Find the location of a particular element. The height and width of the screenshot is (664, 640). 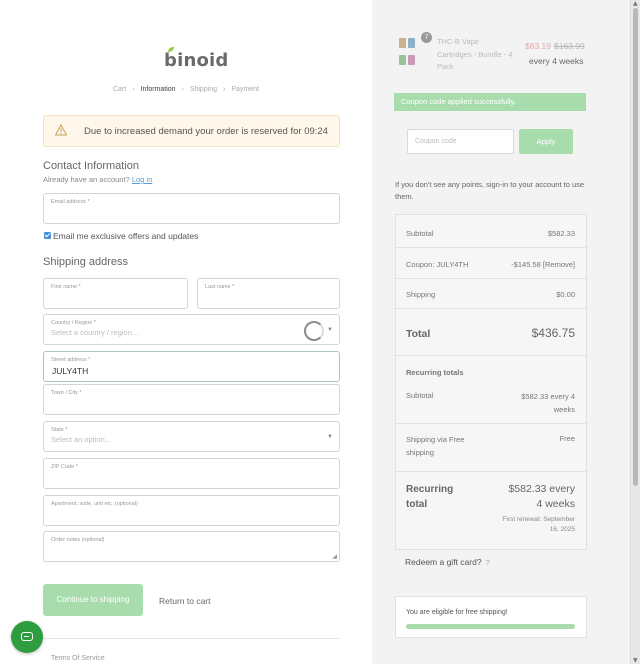

state-select: State * Select an option… ▼ is located at coordinates (191, 436).